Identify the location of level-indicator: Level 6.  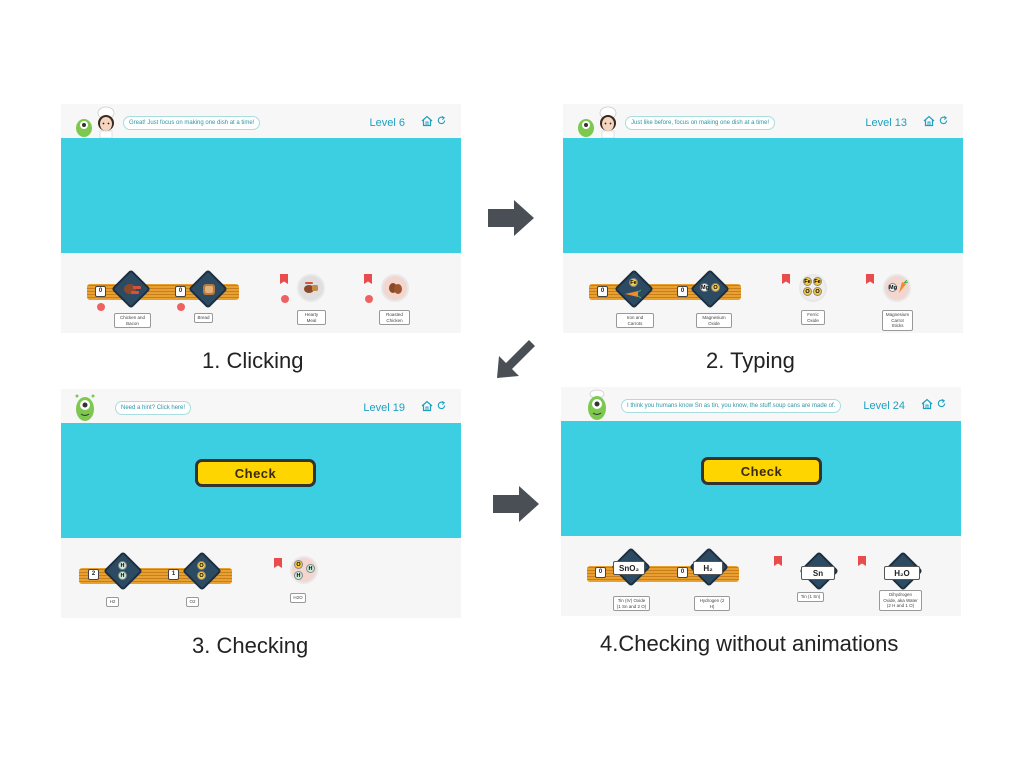
(387, 123).